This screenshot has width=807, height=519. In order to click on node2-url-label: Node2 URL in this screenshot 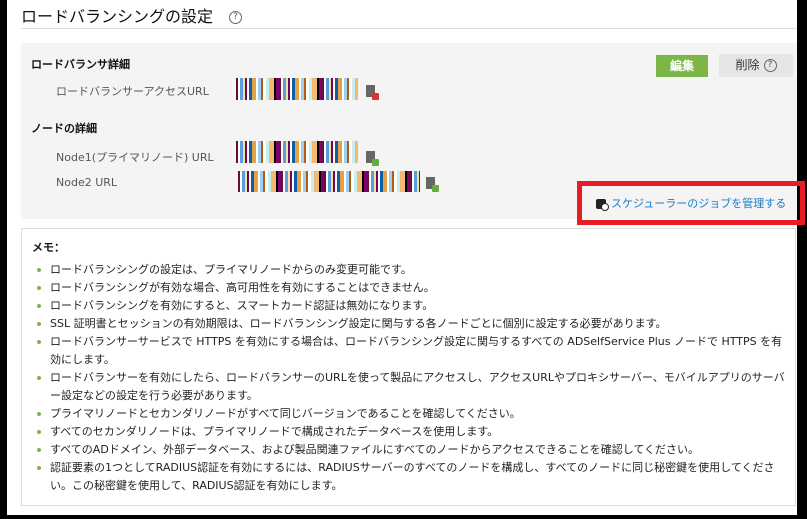, I will do `click(87, 182)`.